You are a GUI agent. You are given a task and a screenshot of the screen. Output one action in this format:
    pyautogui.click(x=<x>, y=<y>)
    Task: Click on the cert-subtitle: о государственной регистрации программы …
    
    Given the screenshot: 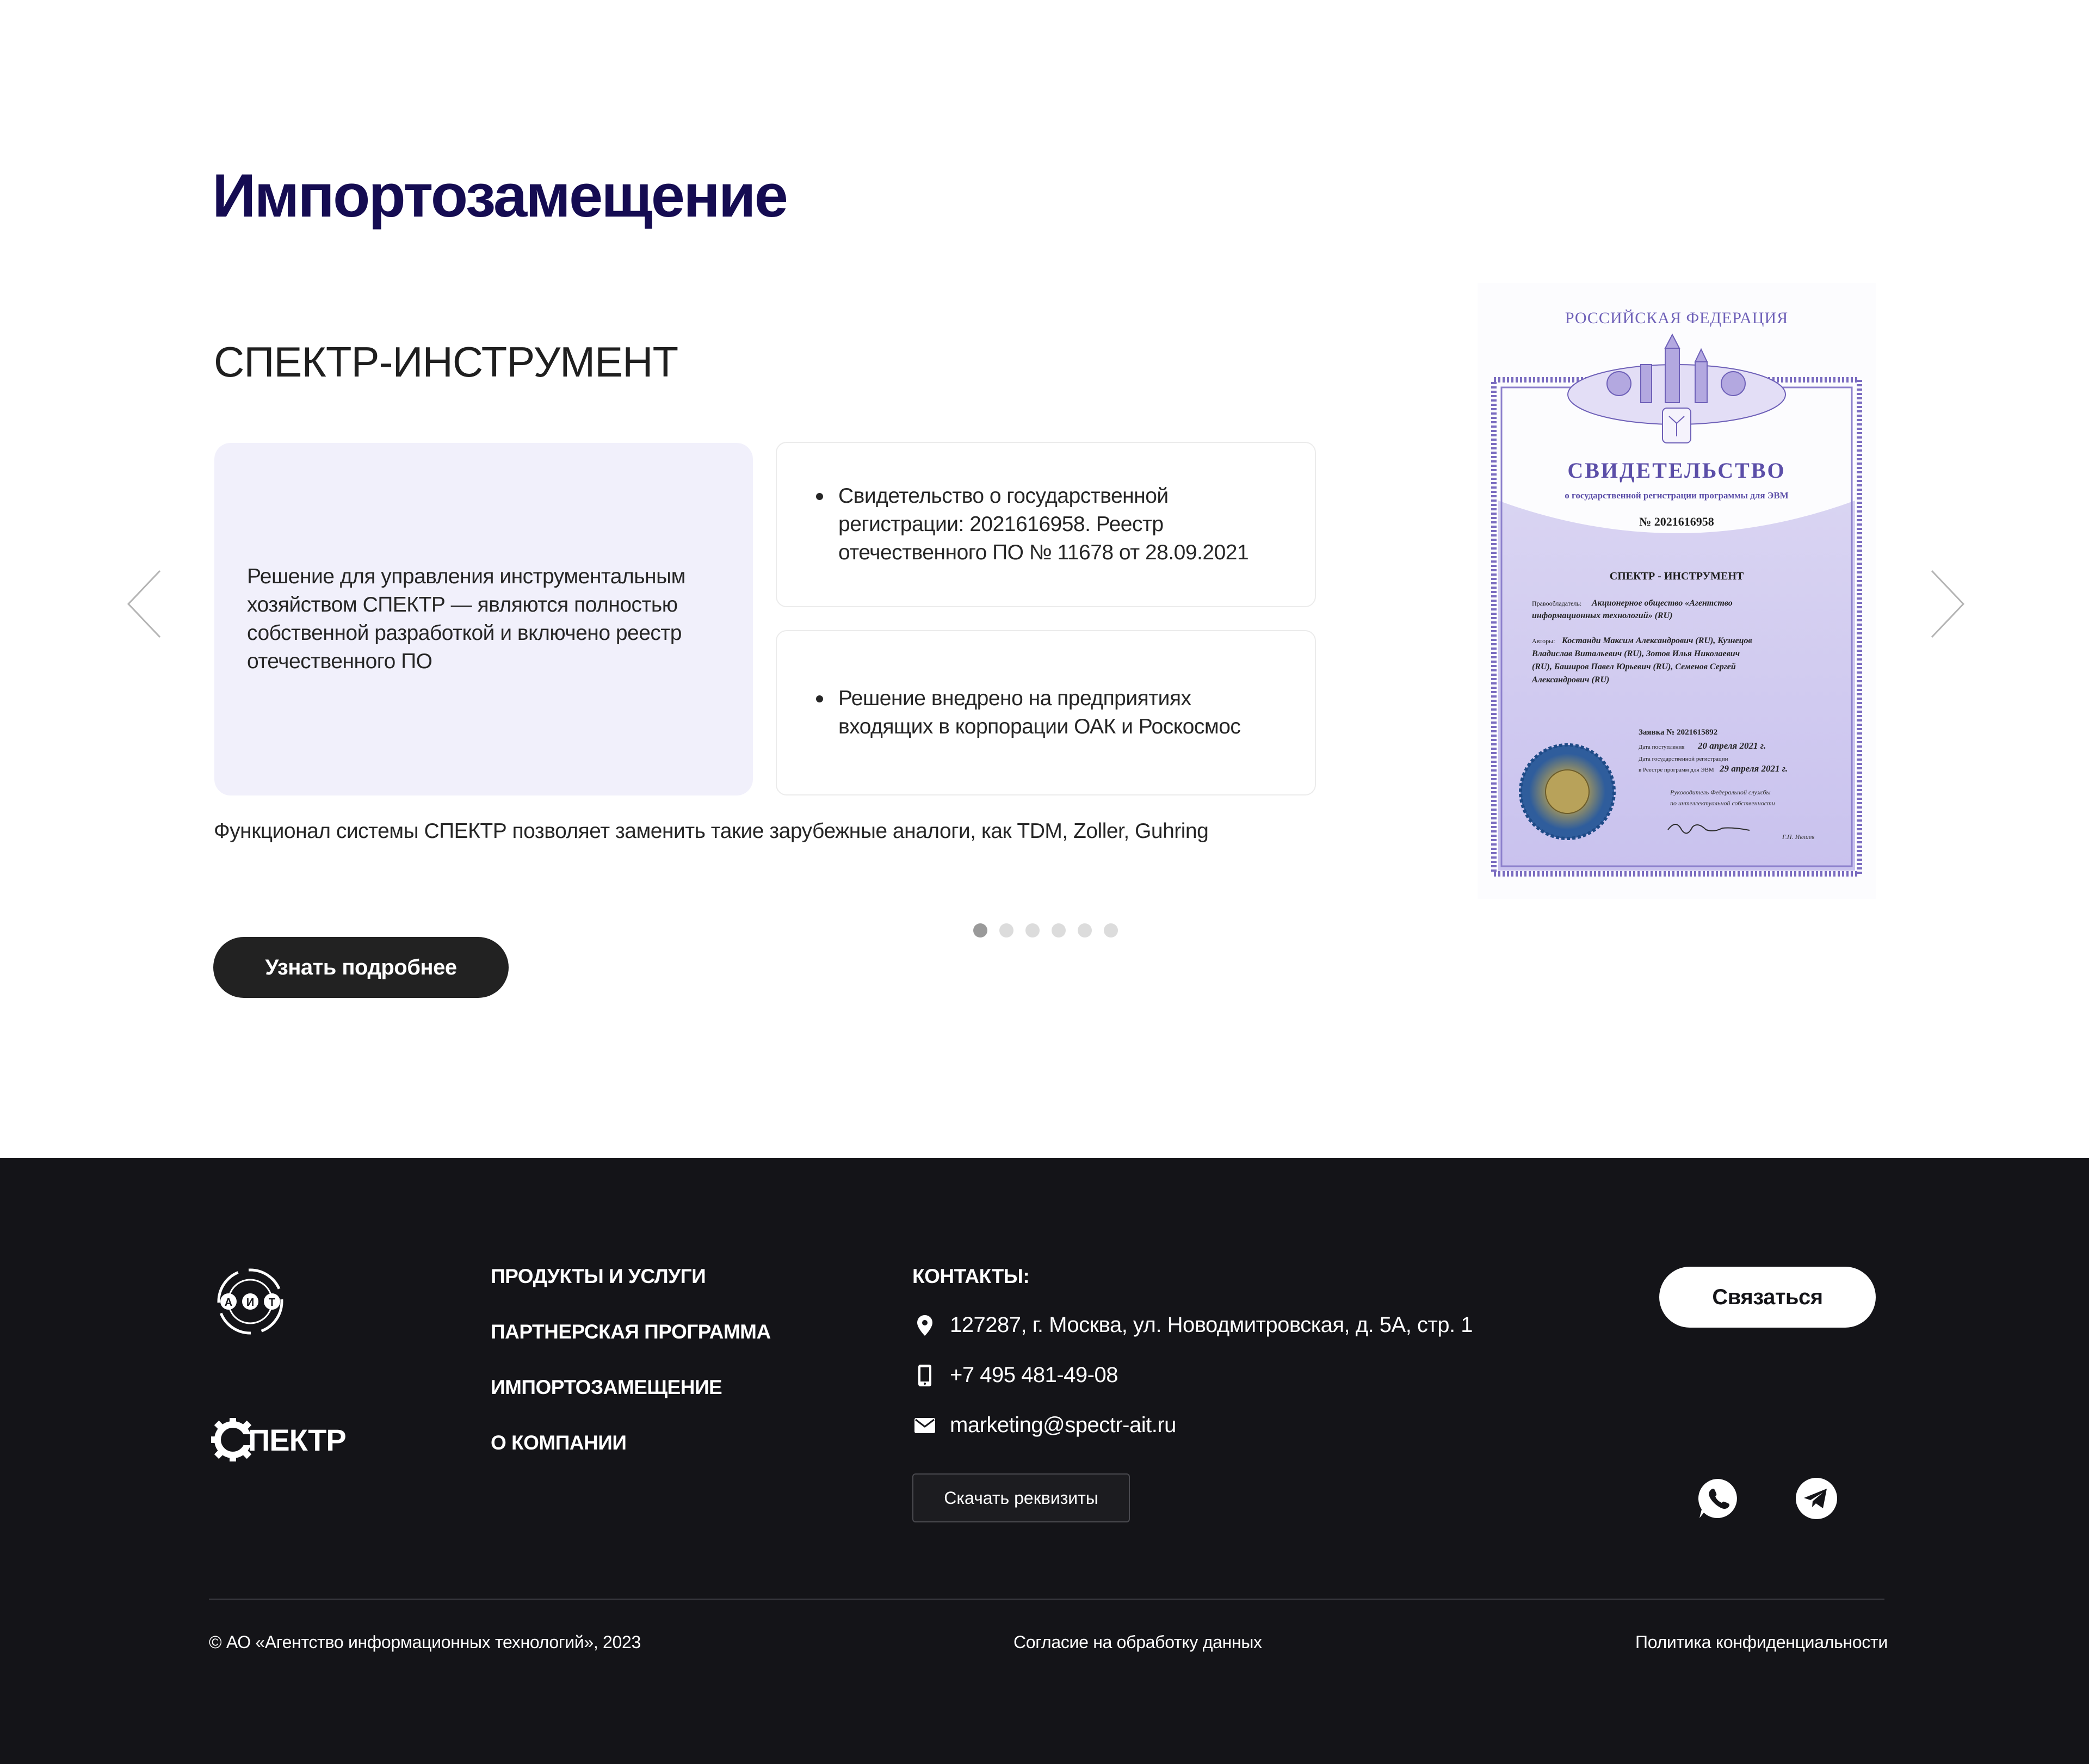 What is the action you would take?
    pyautogui.click(x=1677, y=495)
    